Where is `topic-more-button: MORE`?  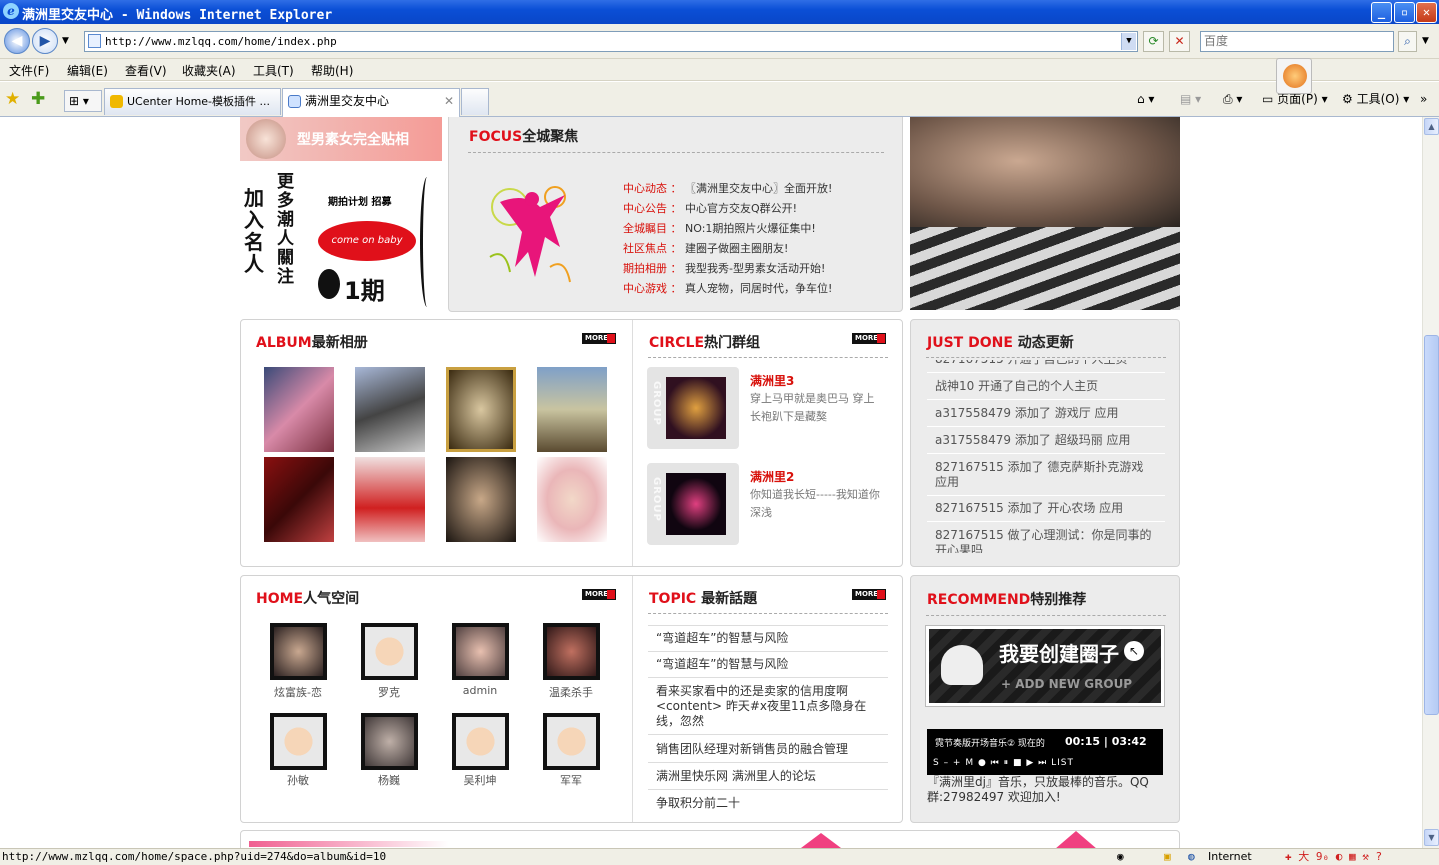
topic-more-button: MORE is located at coordinates (869, 594).